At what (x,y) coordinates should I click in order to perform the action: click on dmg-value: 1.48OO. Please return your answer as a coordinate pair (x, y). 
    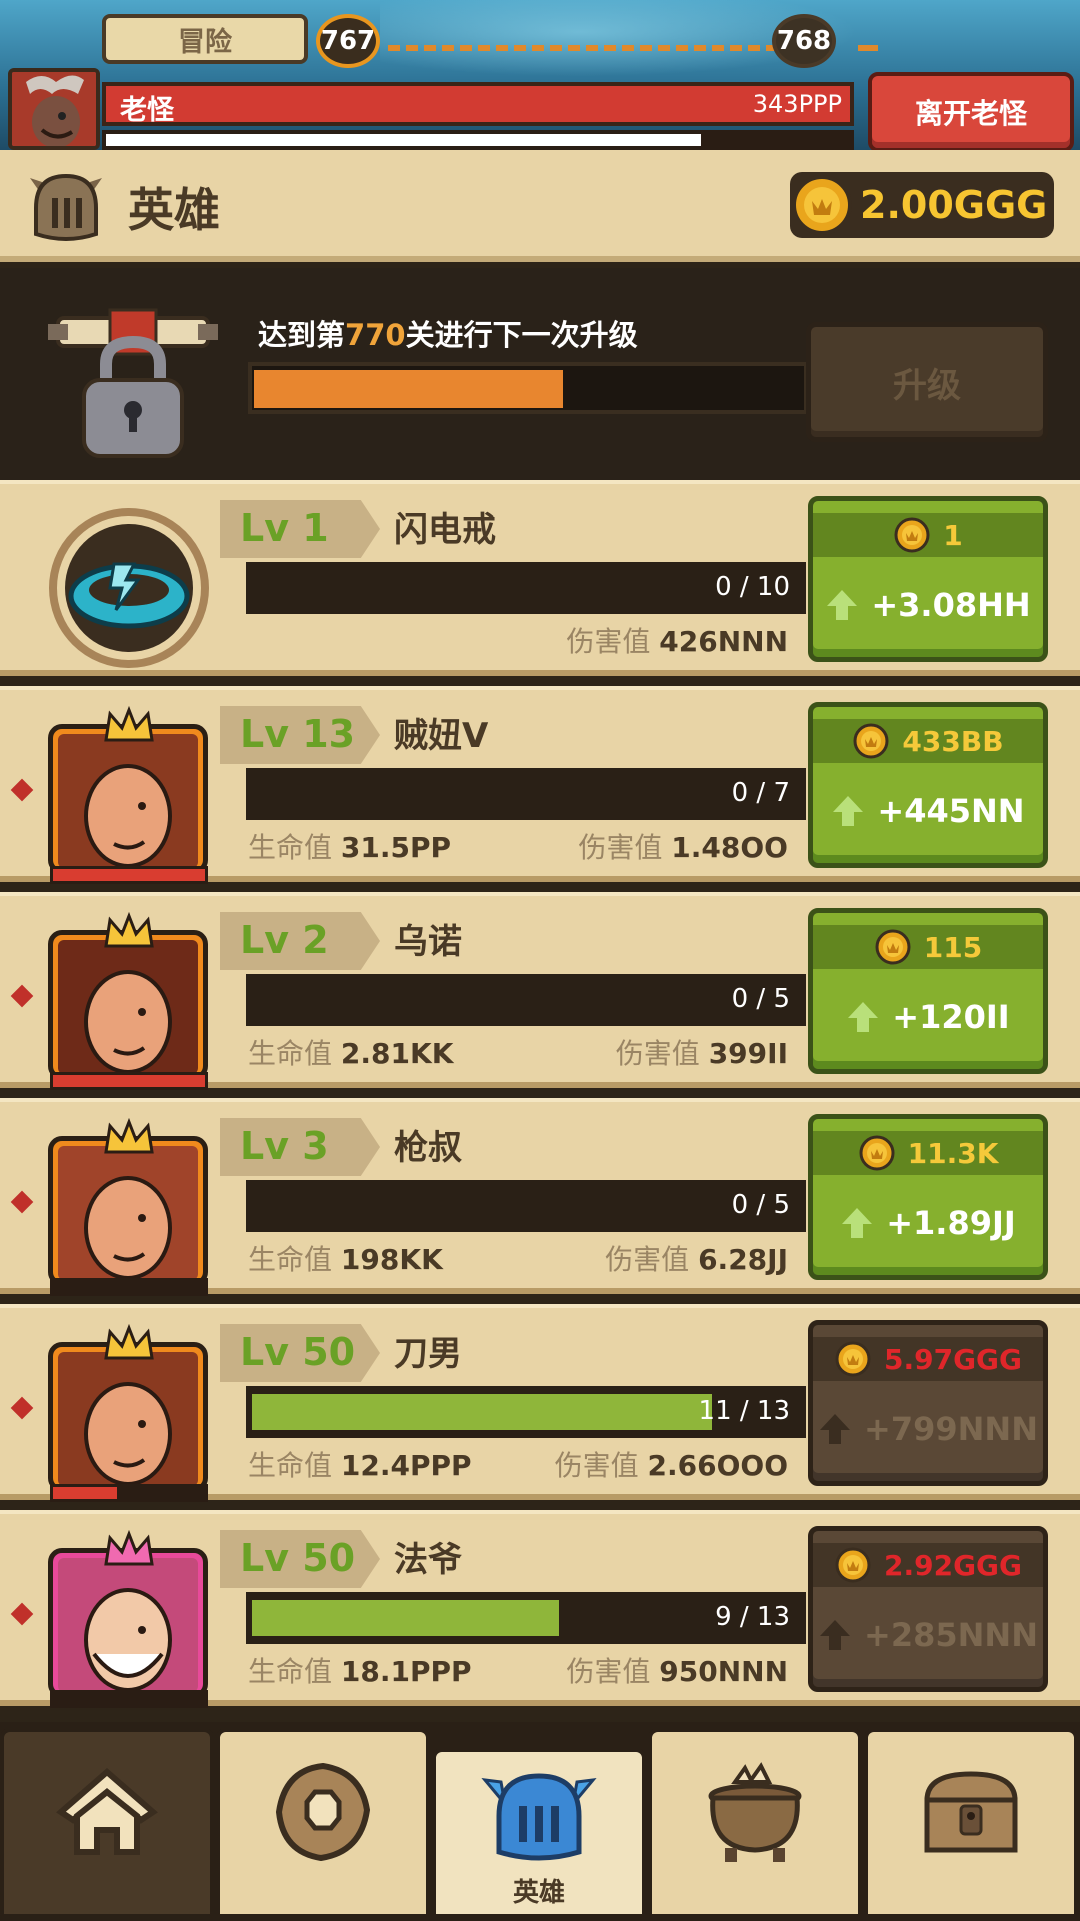
    Looking at the image, I should click on (729, 847).